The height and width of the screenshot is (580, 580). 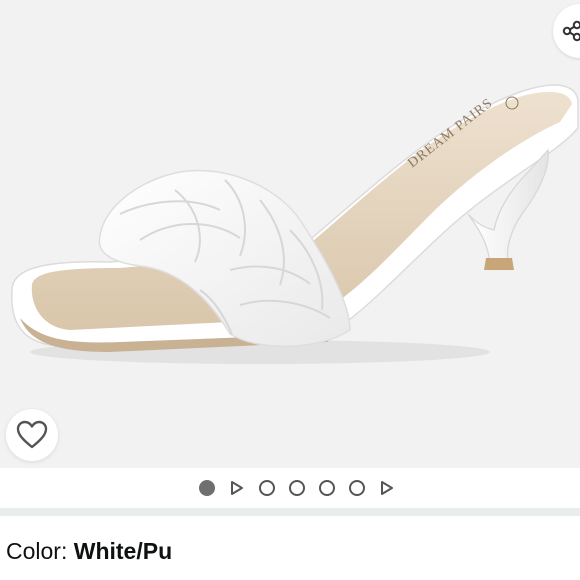 What do you see at coordinates (290, 512) in the screenshot?
I see `section-divider` at bounding box center [290, 512].